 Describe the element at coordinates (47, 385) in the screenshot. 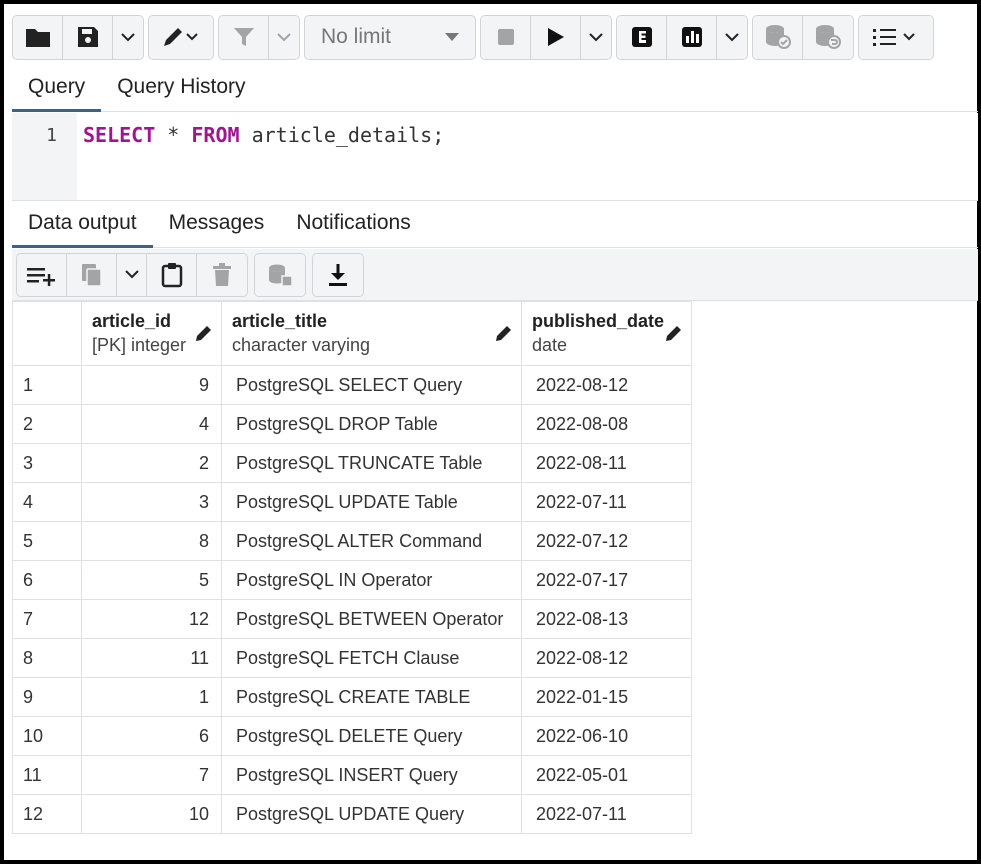

I see `row-number-cell: 1` at that location.